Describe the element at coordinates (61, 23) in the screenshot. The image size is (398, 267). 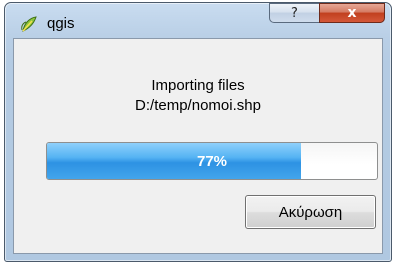
I see `window-title: qgis` at that location.